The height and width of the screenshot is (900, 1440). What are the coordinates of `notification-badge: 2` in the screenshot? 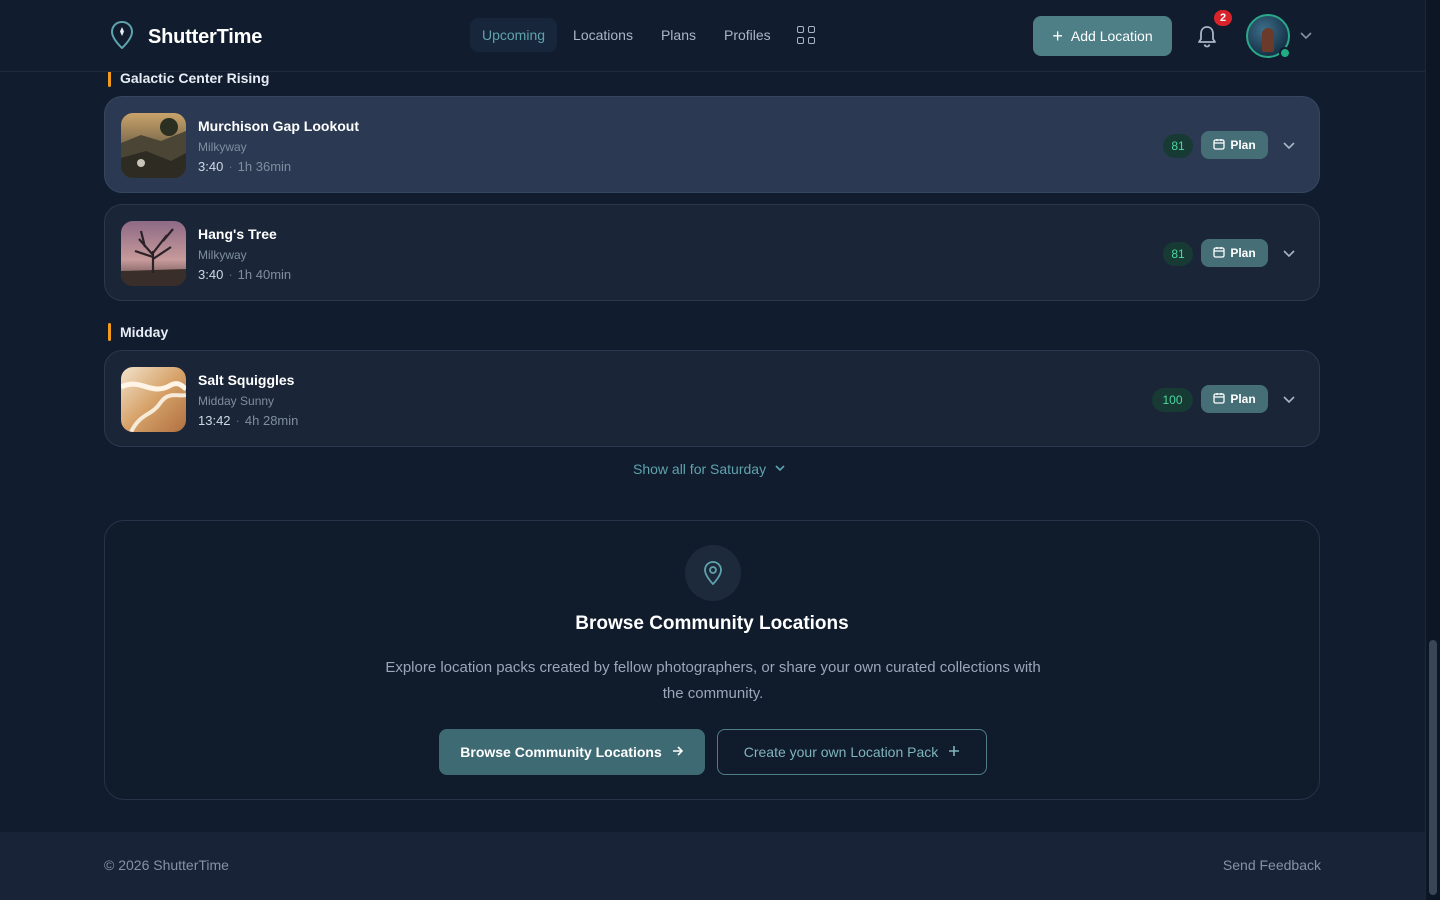 It's located at (1223, 18).